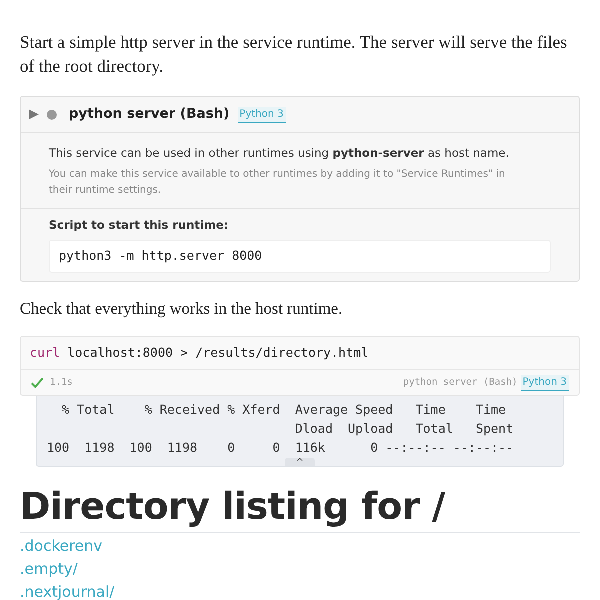 The height and width of the screenshot is (600, 600). Describe the element at coordinates (61, 383) in the screenshot. I see `run-duration: 1.1s` at that location.